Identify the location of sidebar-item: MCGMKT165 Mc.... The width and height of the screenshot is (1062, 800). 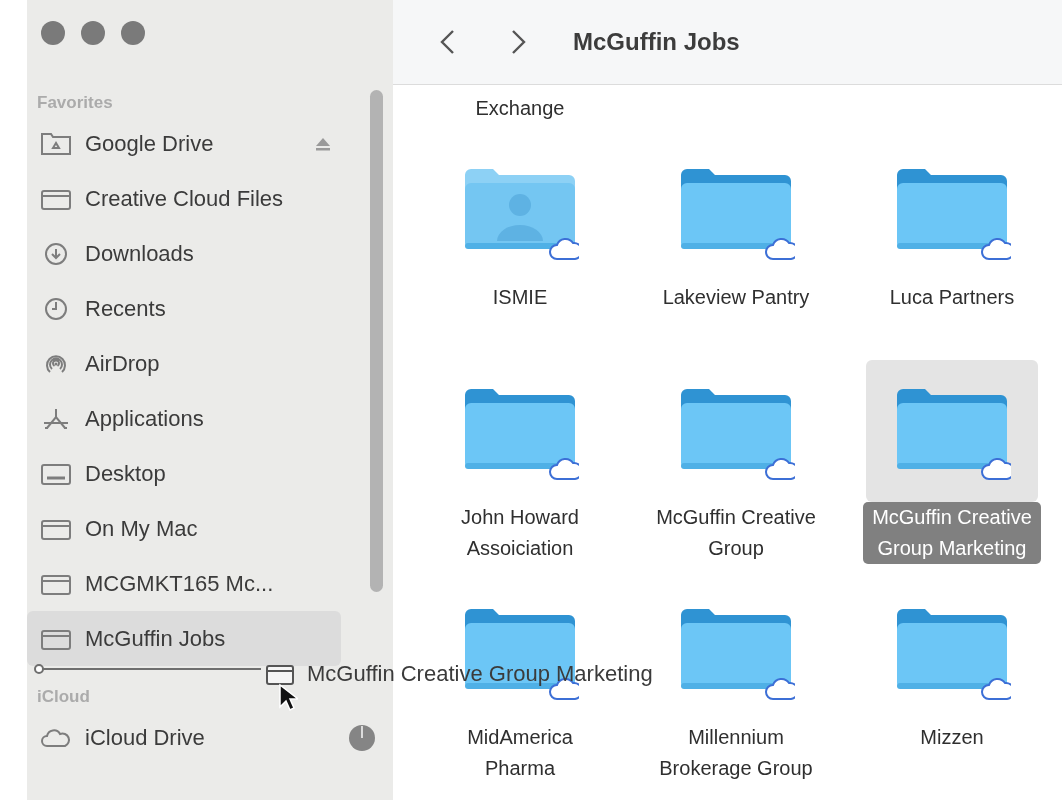
(184, 583).